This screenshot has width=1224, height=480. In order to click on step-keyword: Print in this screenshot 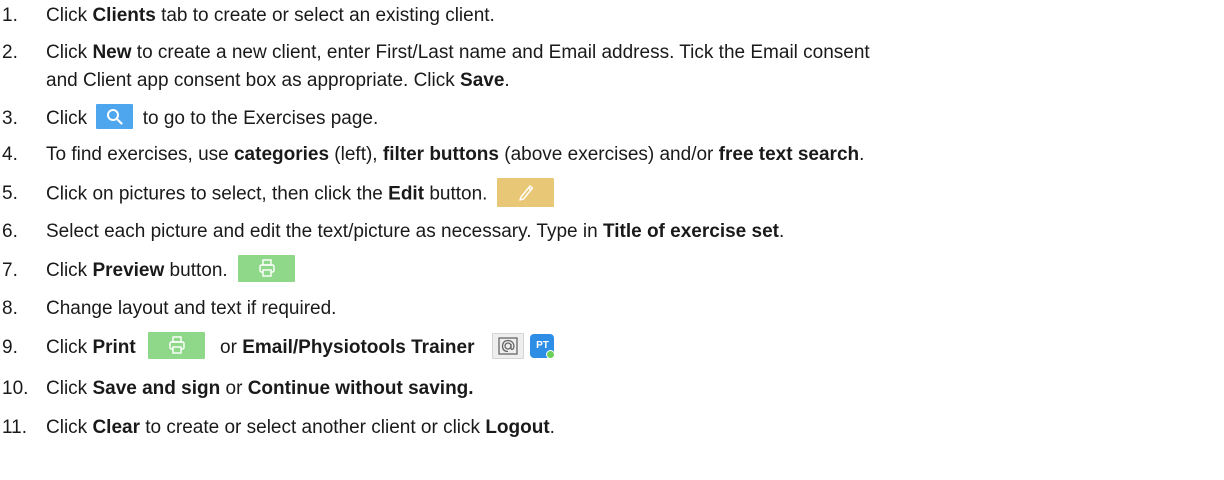, I will do `click(114, 347)`.